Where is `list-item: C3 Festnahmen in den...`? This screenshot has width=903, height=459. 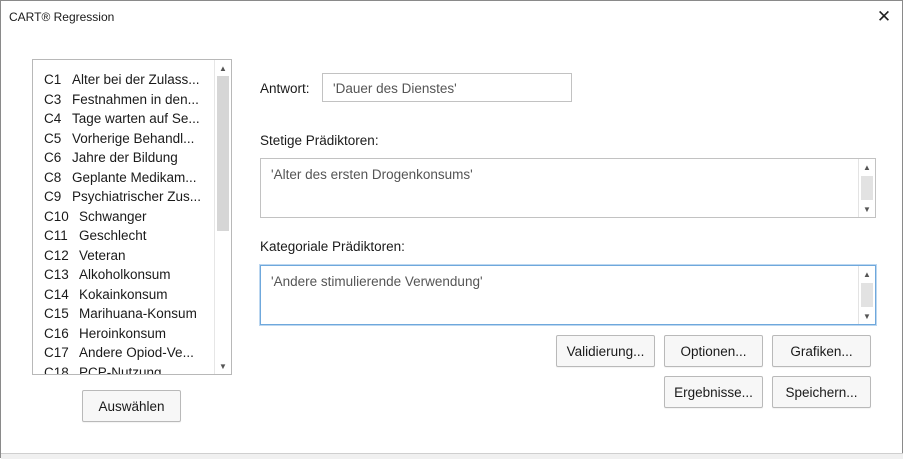 list-item: C3 Festnahmen in den... is located at coordinates (124, 100).